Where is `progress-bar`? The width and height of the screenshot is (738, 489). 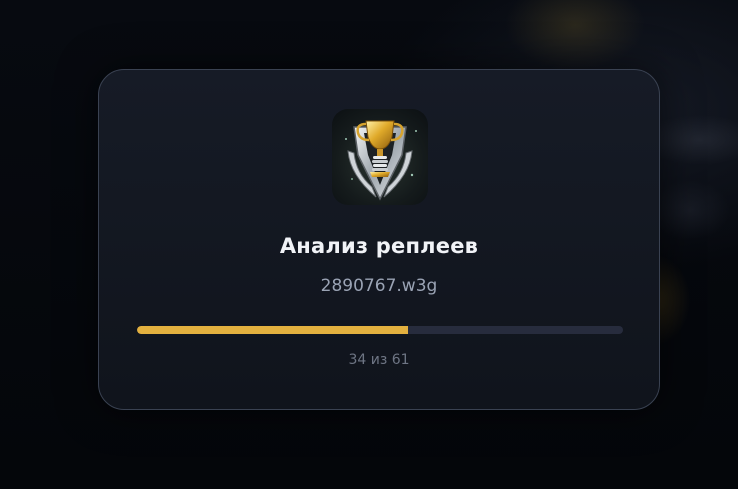
progress-bar is located at coordinates (380, 330).